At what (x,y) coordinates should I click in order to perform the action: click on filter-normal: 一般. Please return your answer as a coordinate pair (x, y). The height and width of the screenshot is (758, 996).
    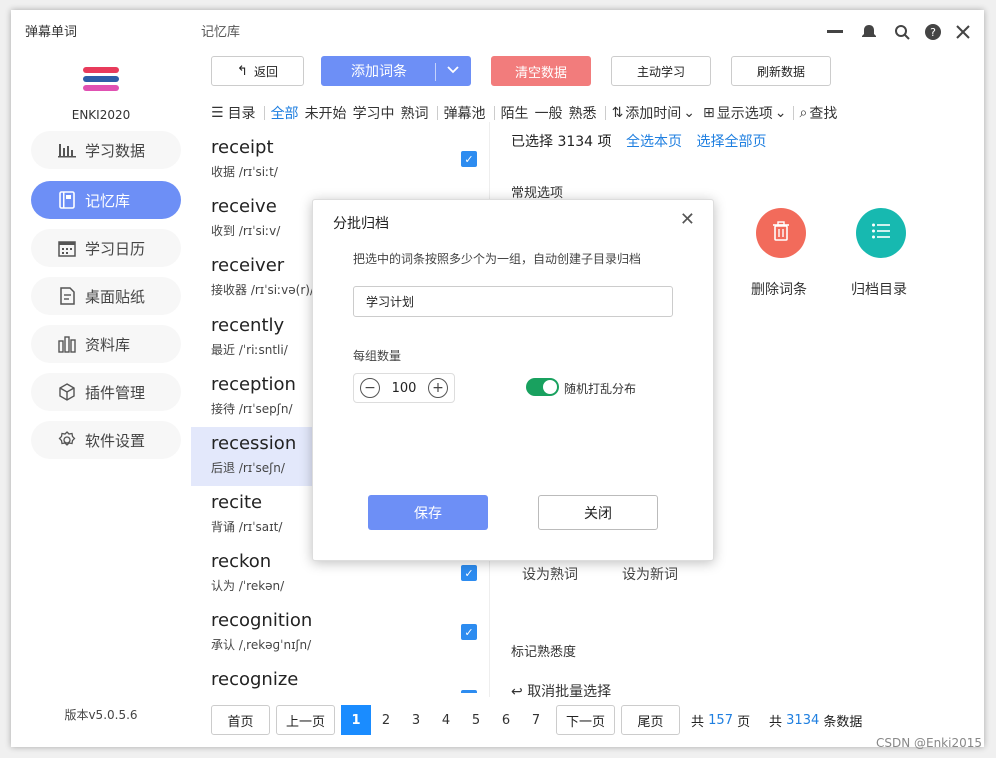
    Looking at the image, I should click on (549, 113).